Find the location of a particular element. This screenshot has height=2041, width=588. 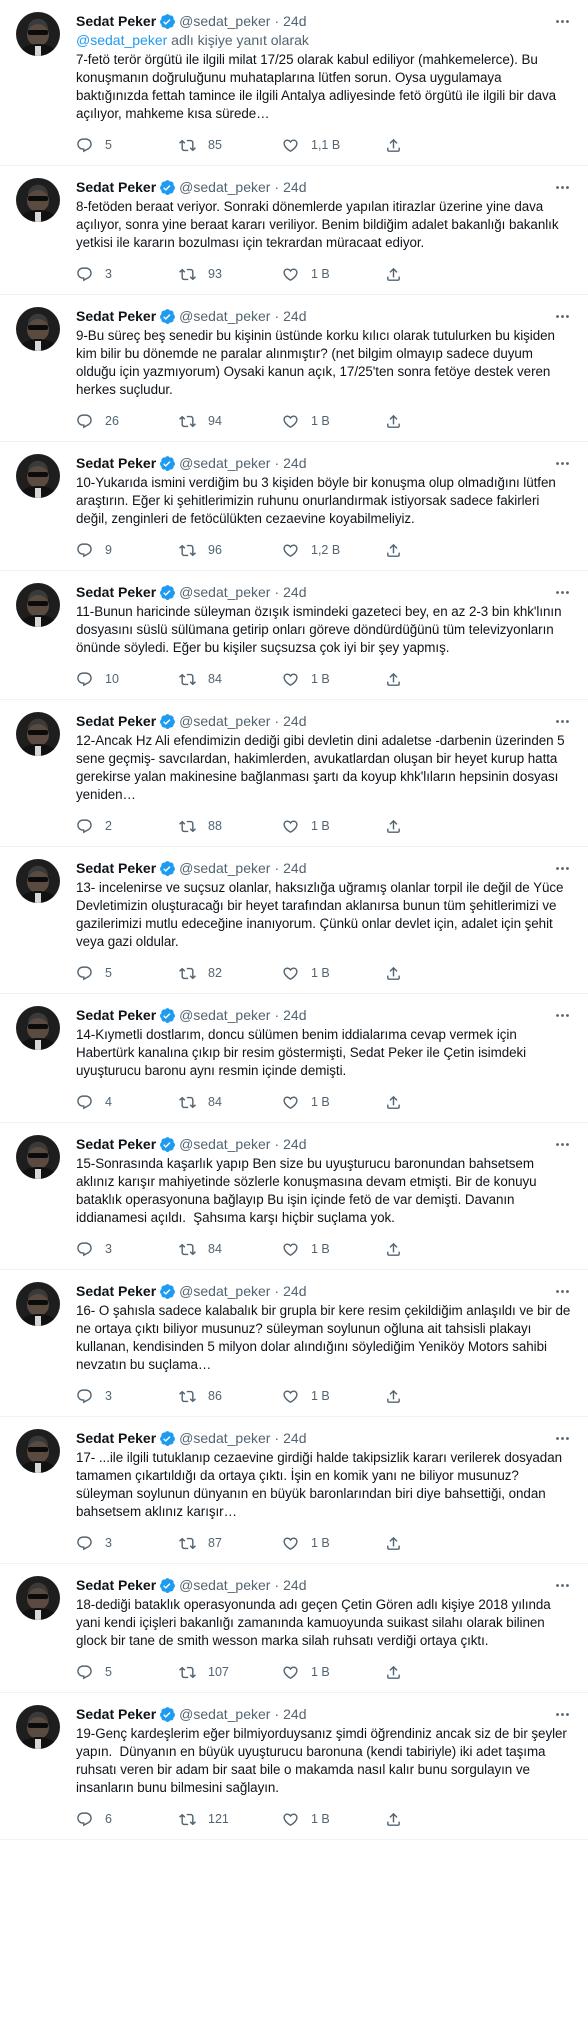

retweet-button: 84 is located at coordinates (230, 1249).